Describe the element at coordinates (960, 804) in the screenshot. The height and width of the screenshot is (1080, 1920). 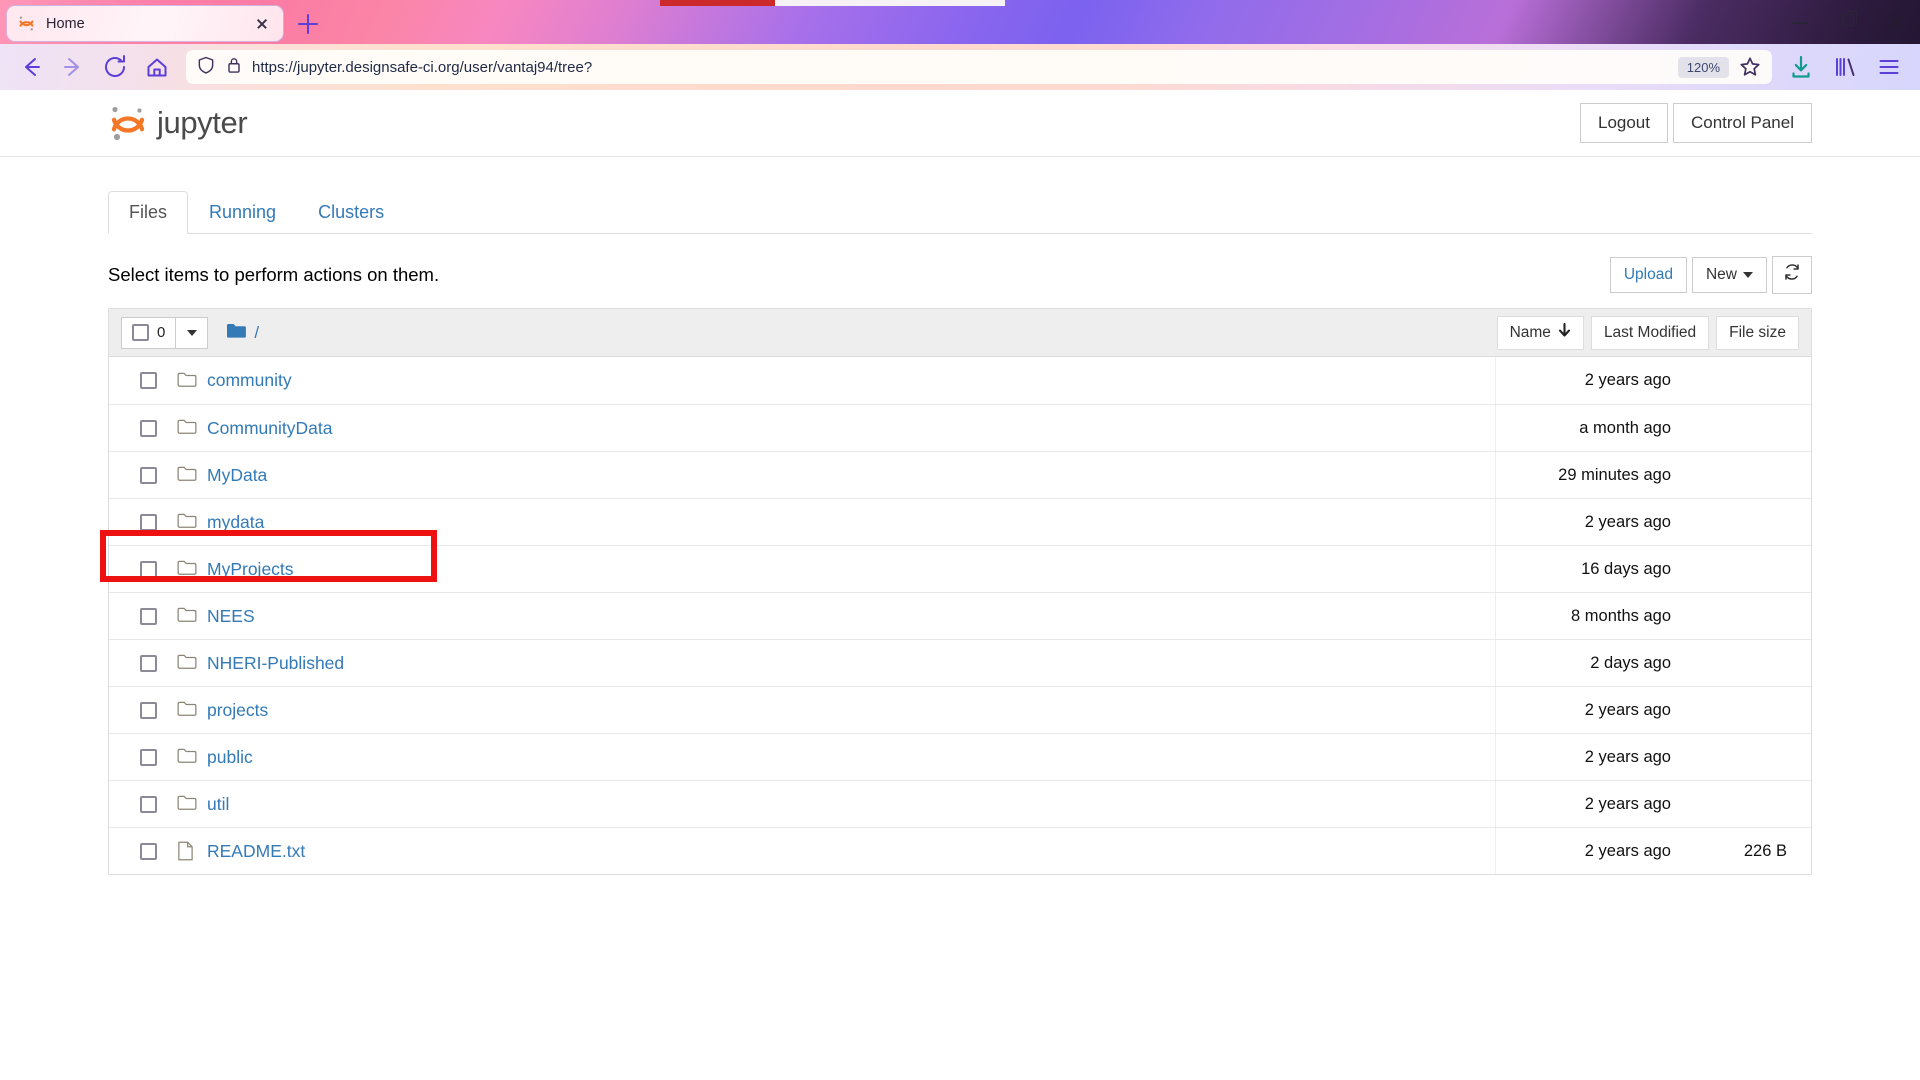
I see `table-row: util 2 years ago` at that location.